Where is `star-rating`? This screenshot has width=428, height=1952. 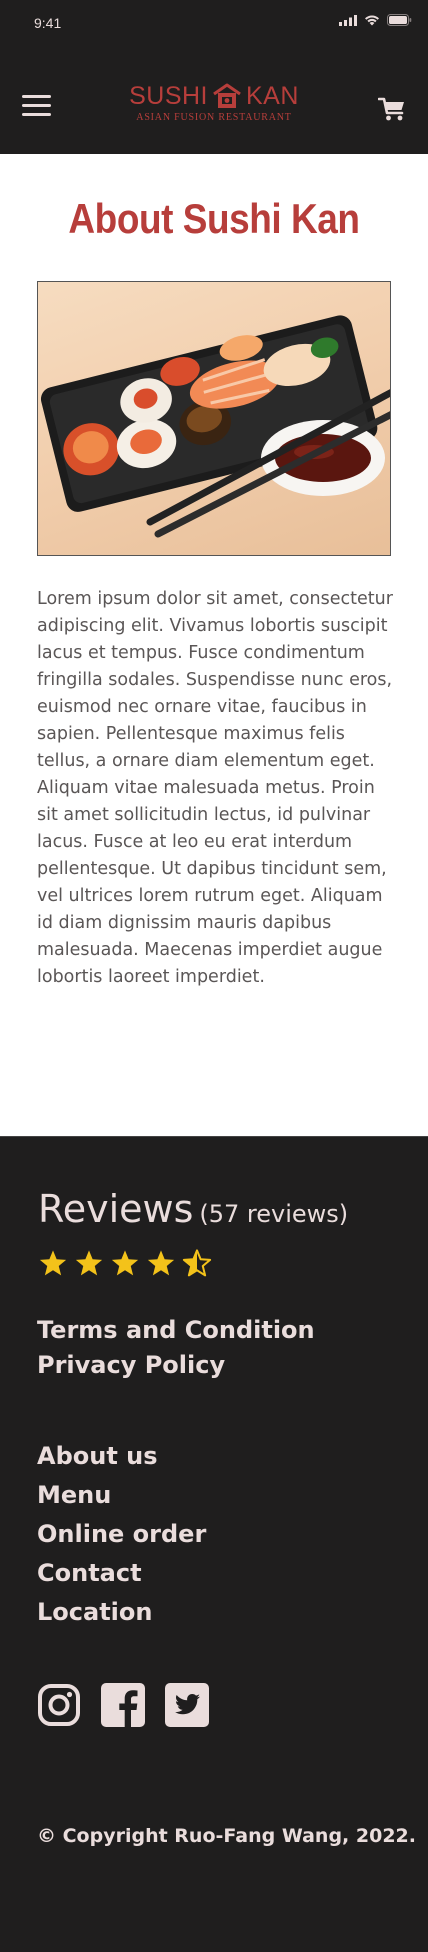 star-rating is located at coordinates (125, 1263).